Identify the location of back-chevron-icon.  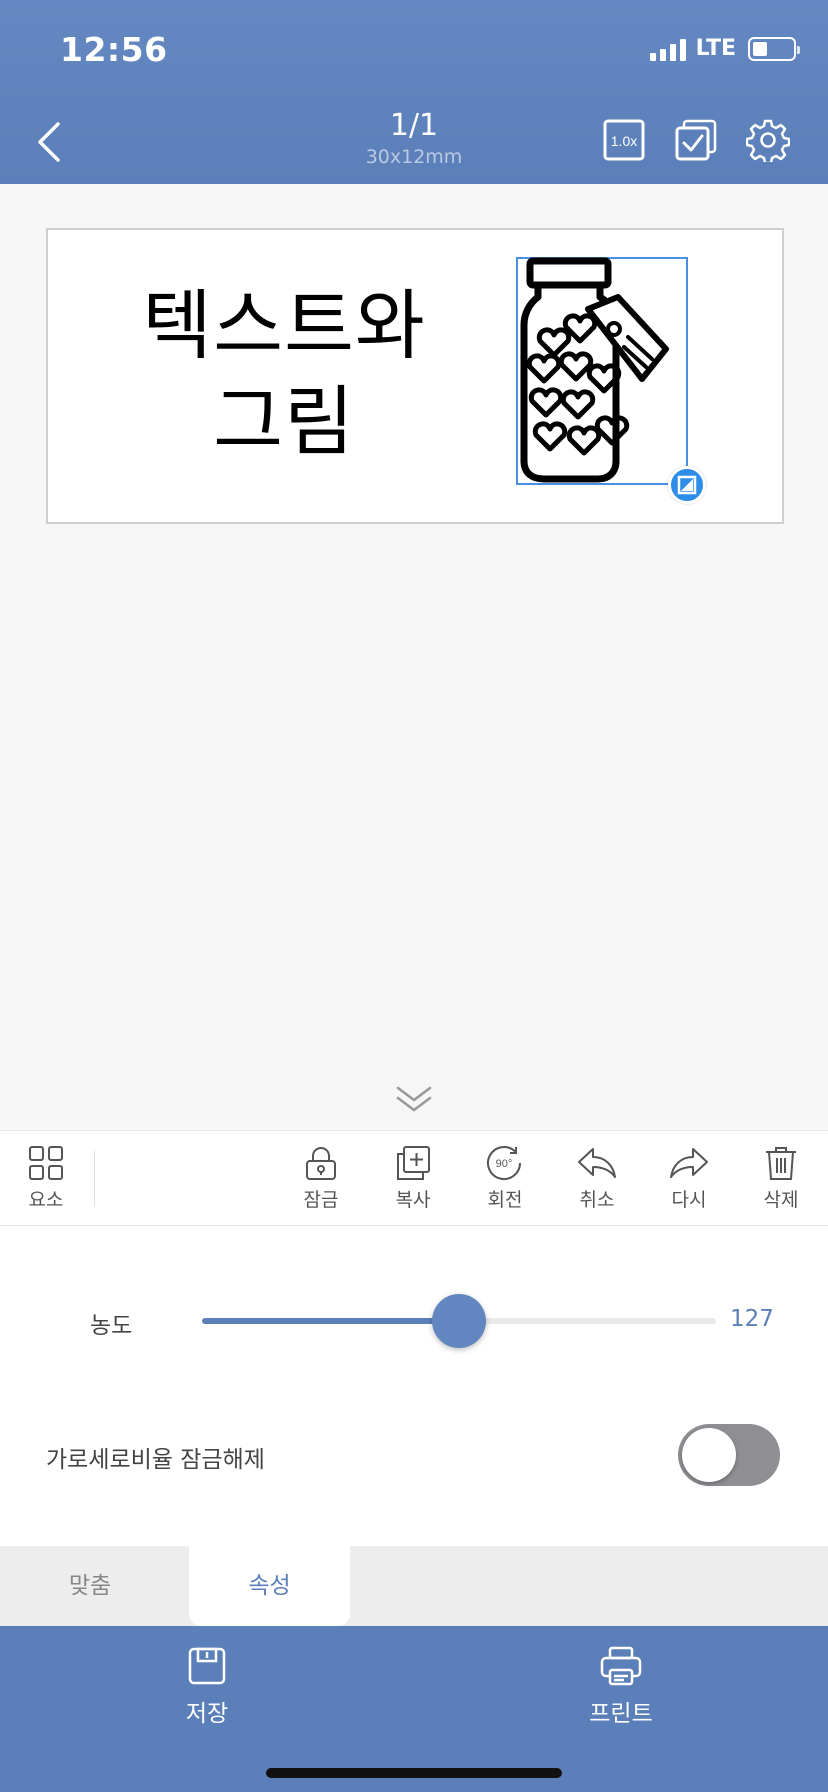
(50, 142).